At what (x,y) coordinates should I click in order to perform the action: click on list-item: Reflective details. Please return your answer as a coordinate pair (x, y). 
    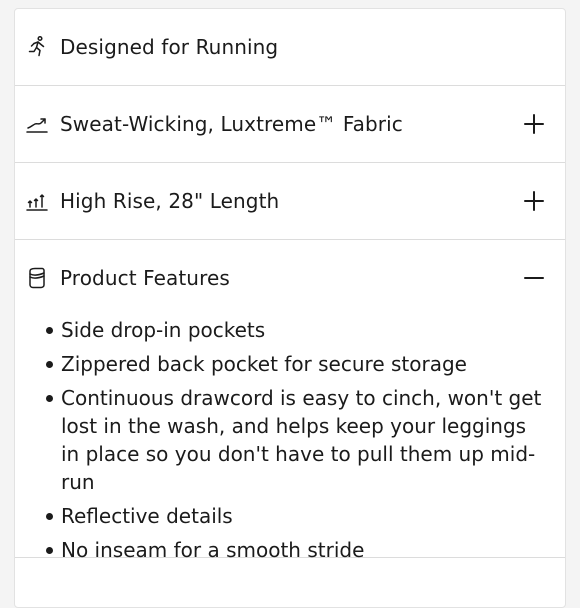
    Looking at the image, I should click on (295, 516).